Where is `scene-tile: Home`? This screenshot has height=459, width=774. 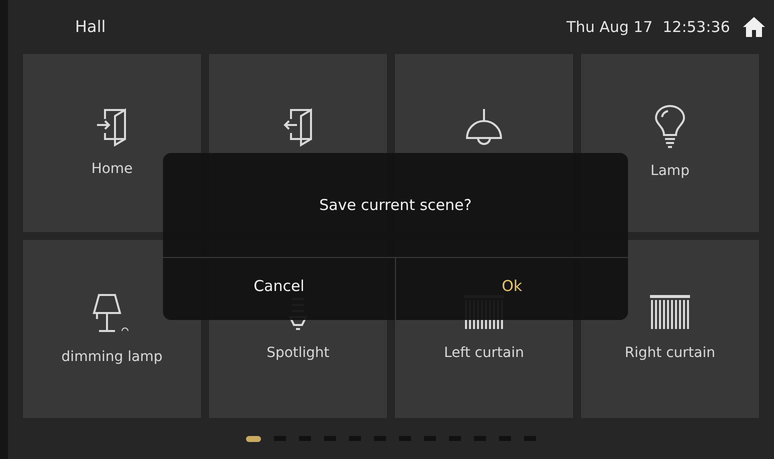
scene-tile: Home is located at coordinates (112, 143).